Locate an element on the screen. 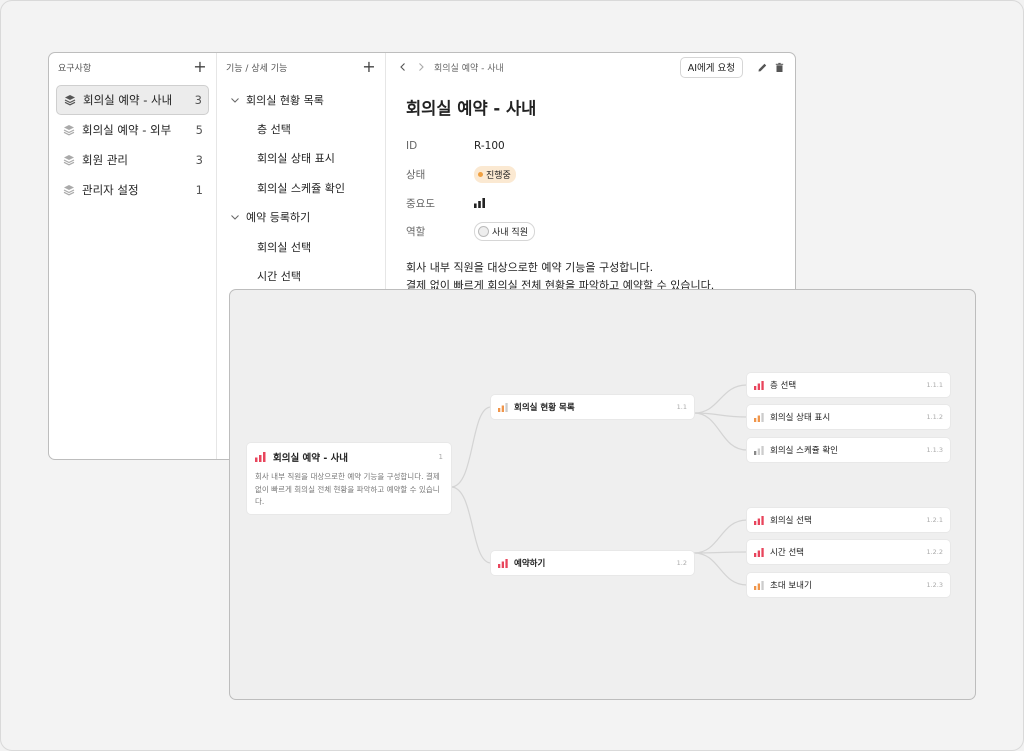 Image resolution: width=1024 pixels, height=751 pixels. role-label: 역할 is located at coordinates (416, 232).